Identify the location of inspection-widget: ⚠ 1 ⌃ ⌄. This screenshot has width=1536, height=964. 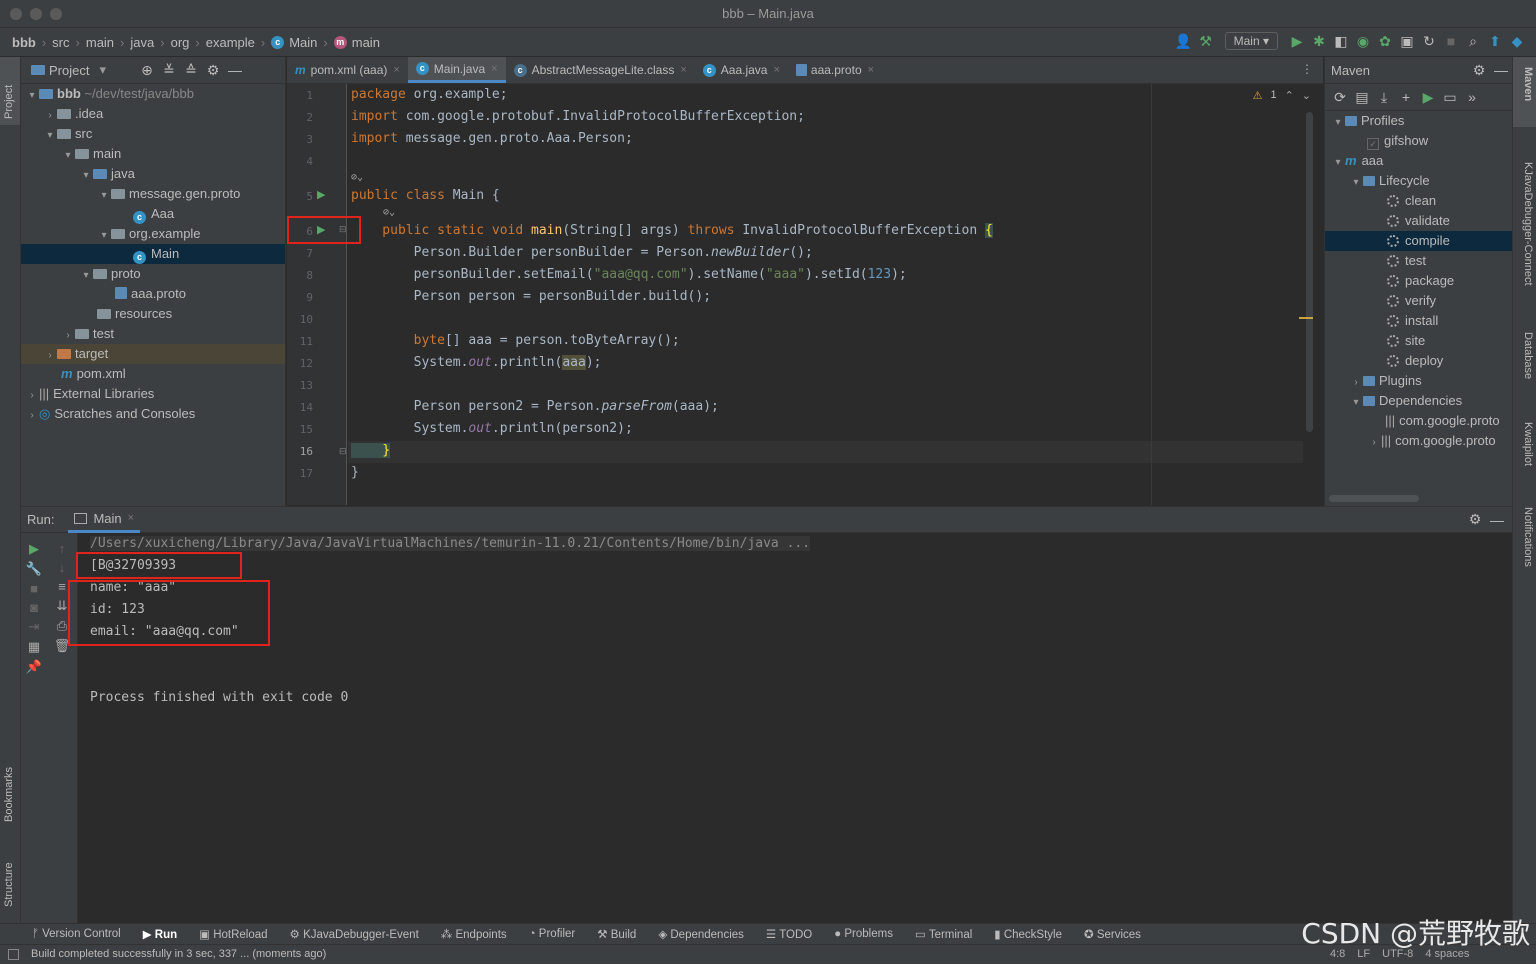
(1282, 95).